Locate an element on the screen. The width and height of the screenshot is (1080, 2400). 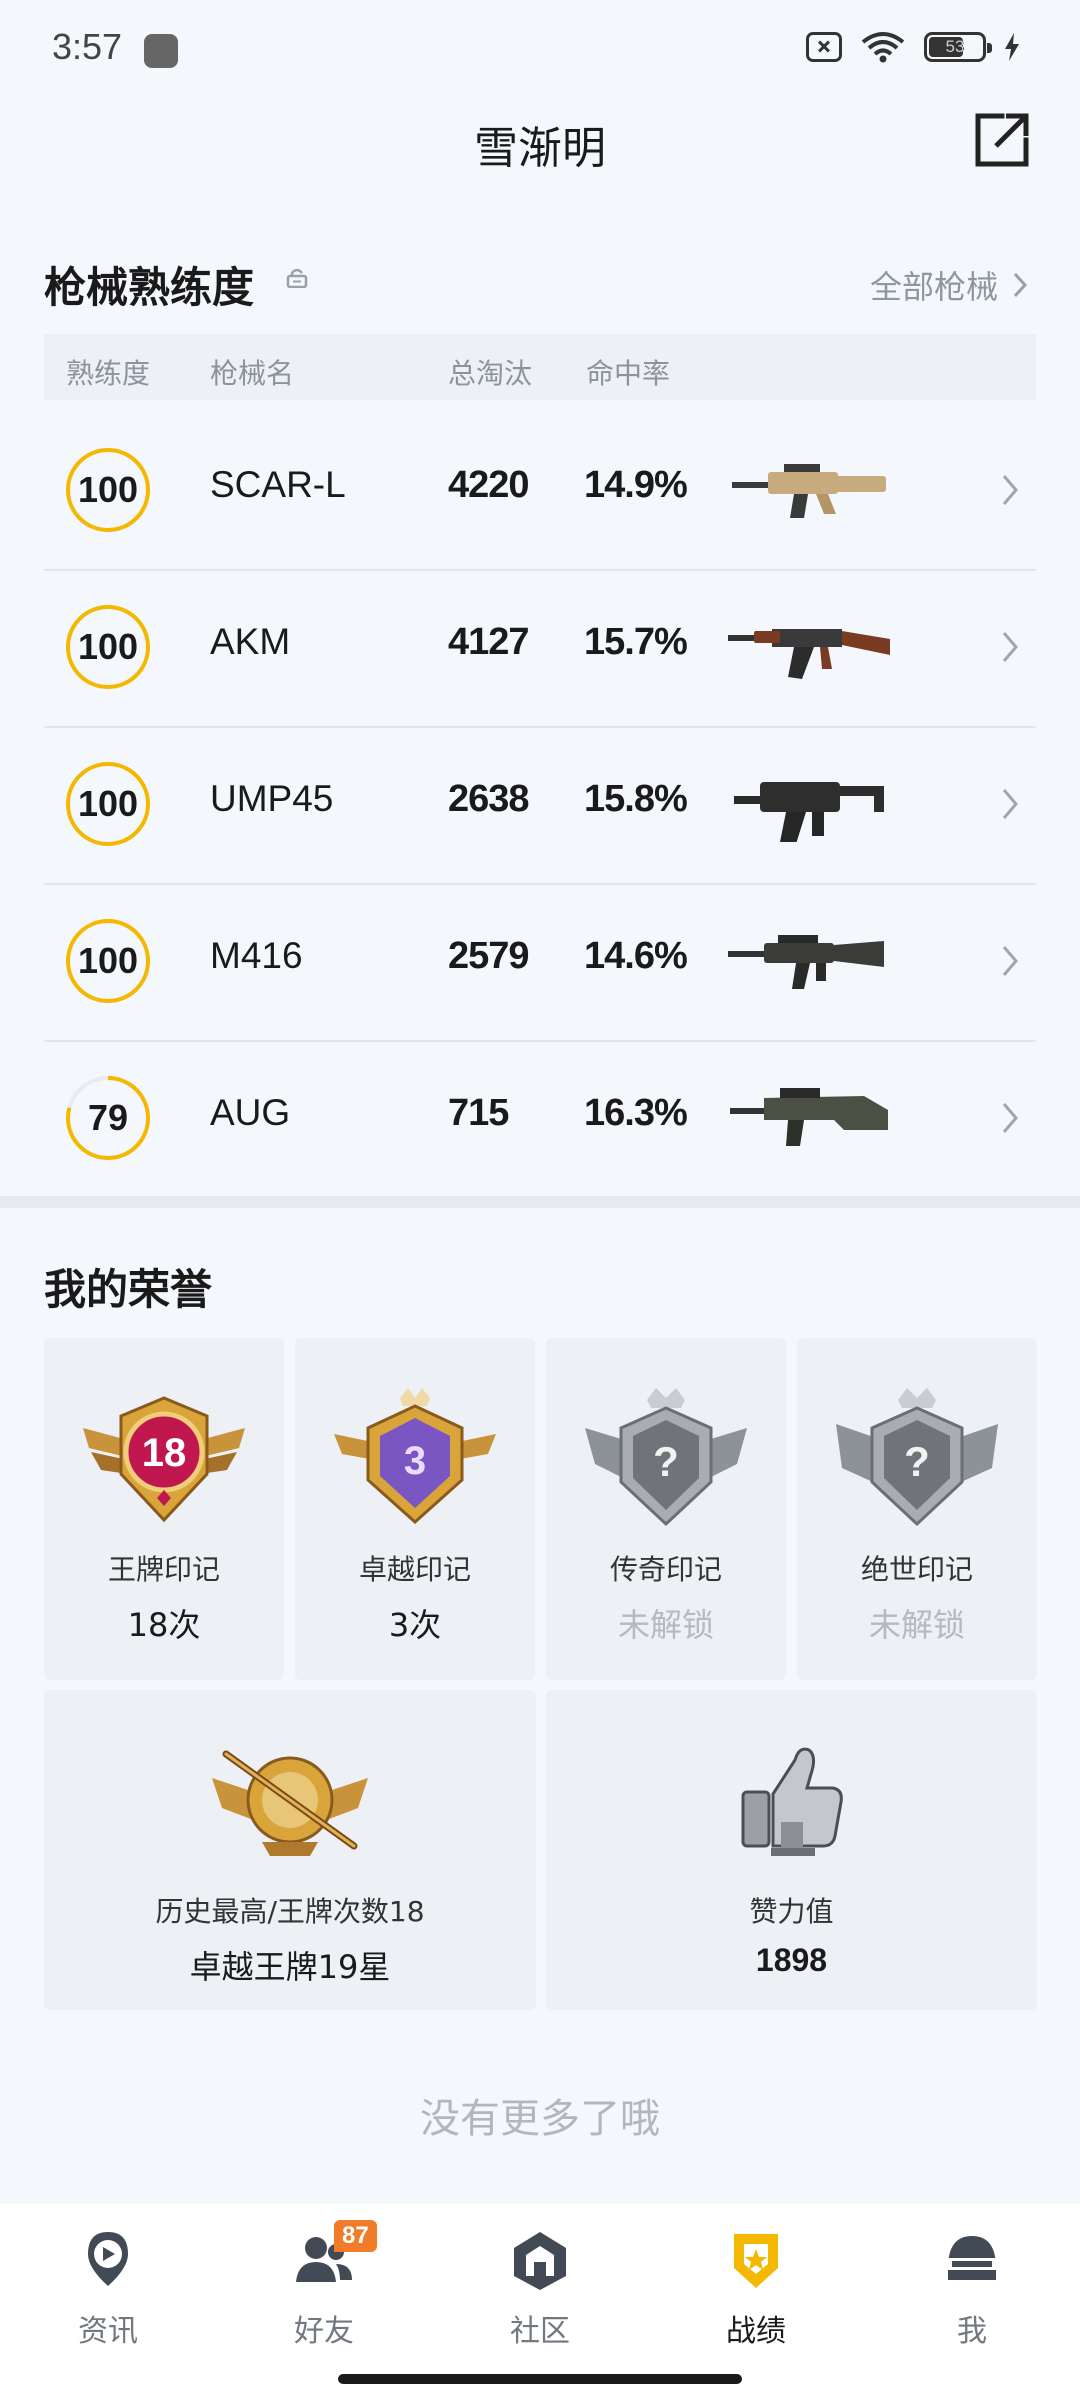
history-highest-card: 历史最高/王牌次数18 卓越王牌19星 is located at coordinates (290, 1850).